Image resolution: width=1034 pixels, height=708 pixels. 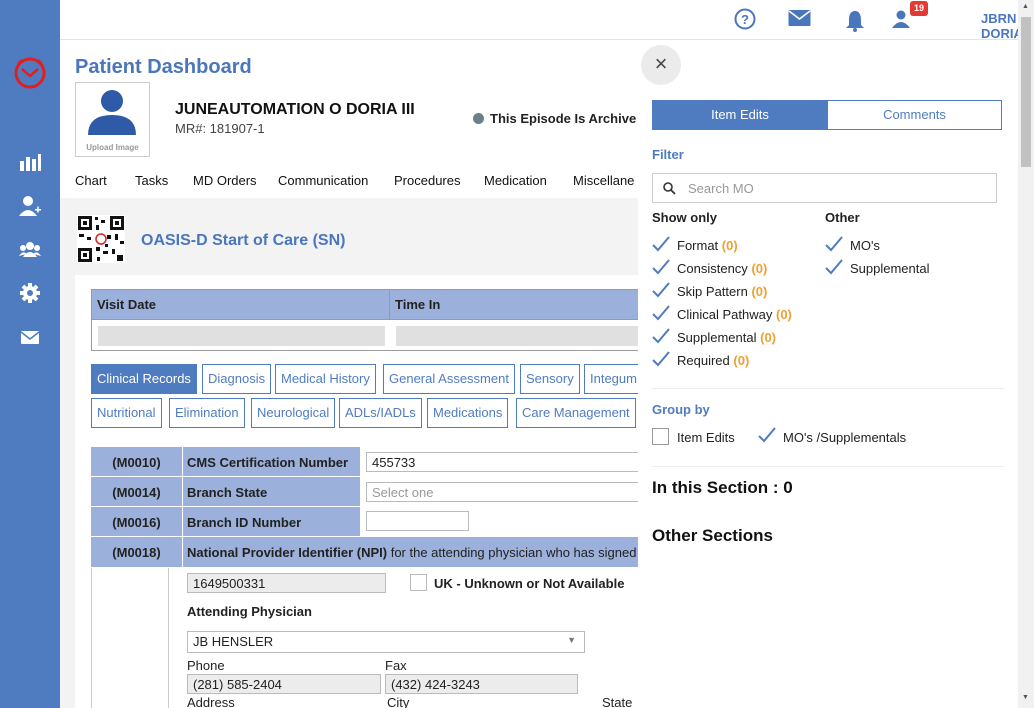 I want to click on npi-divider, so click(x=168, y=638).